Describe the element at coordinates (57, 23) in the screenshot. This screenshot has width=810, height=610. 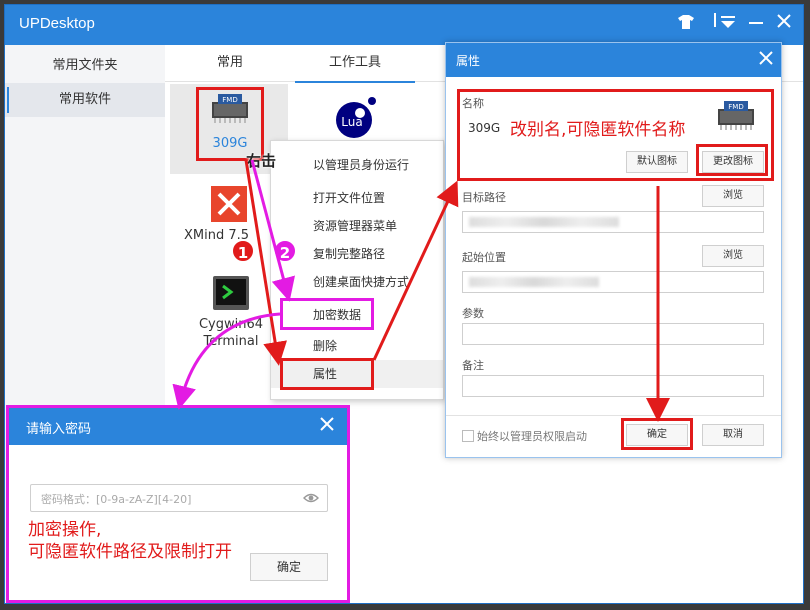
I see `app-title: UPDesktop` at that location.